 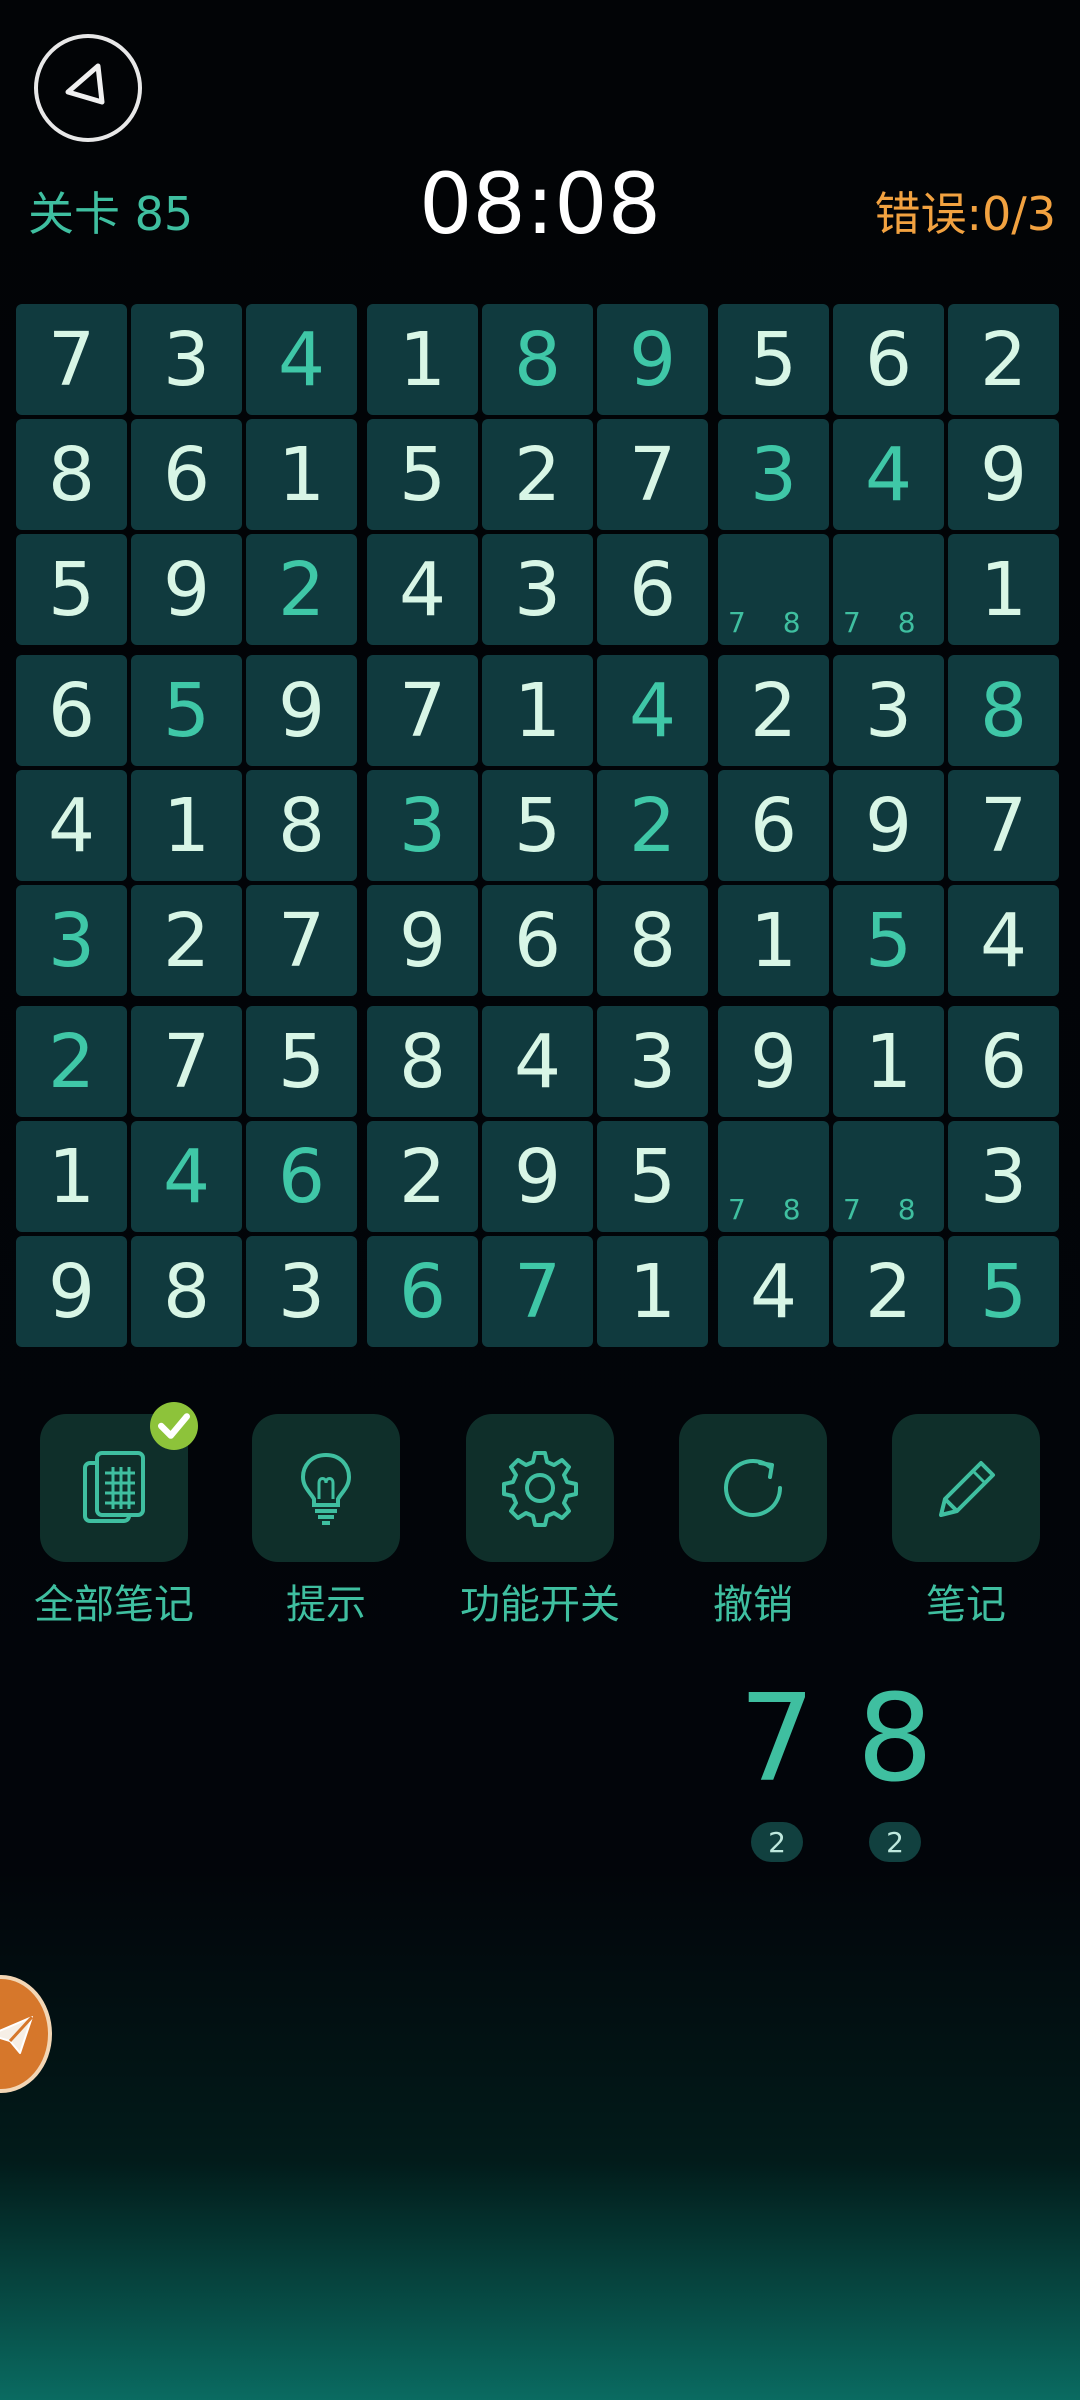 I want to click on cell-value: 8, so click(x=1003, y=710).